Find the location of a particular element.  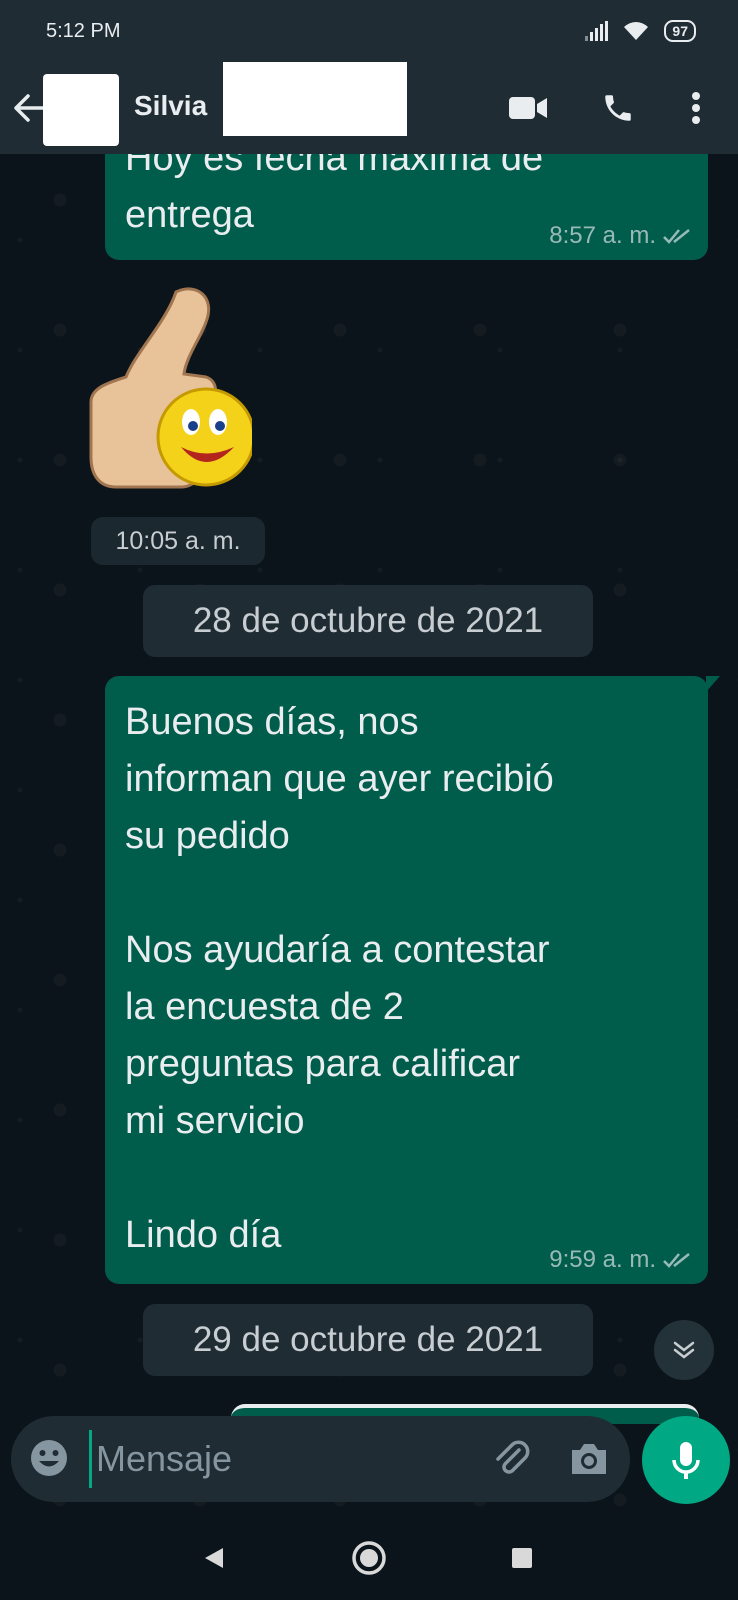

video-call-button is located at coordinates (528, 108).